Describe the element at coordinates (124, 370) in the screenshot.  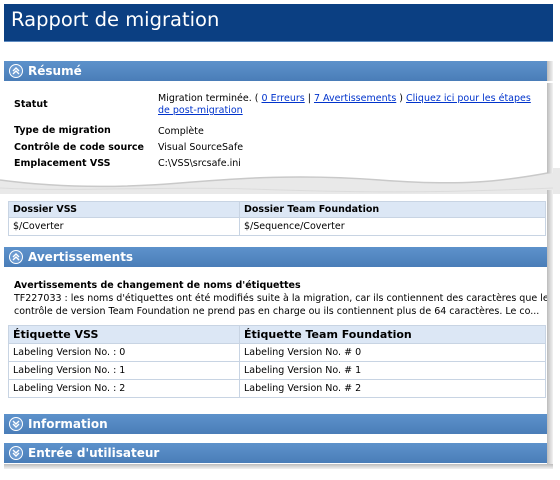
I see `vss-label-cell: Labeling Version No. : 1` at that location.